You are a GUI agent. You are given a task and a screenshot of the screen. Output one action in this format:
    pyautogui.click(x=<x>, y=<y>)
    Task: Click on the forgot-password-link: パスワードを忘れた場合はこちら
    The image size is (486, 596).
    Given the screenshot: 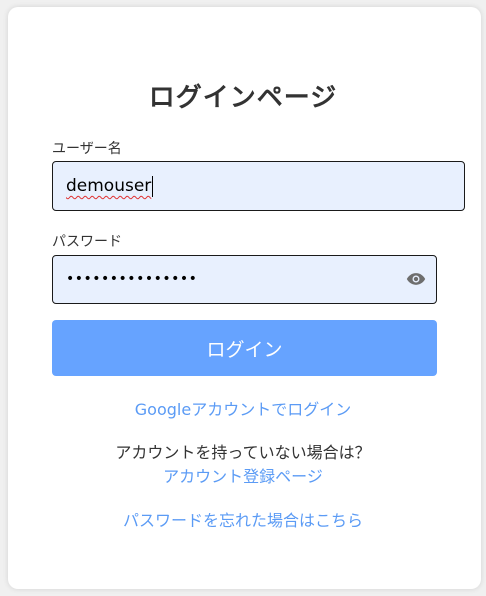 What is the action you would take?
    pyautogui.click(x=243, y=519)
    